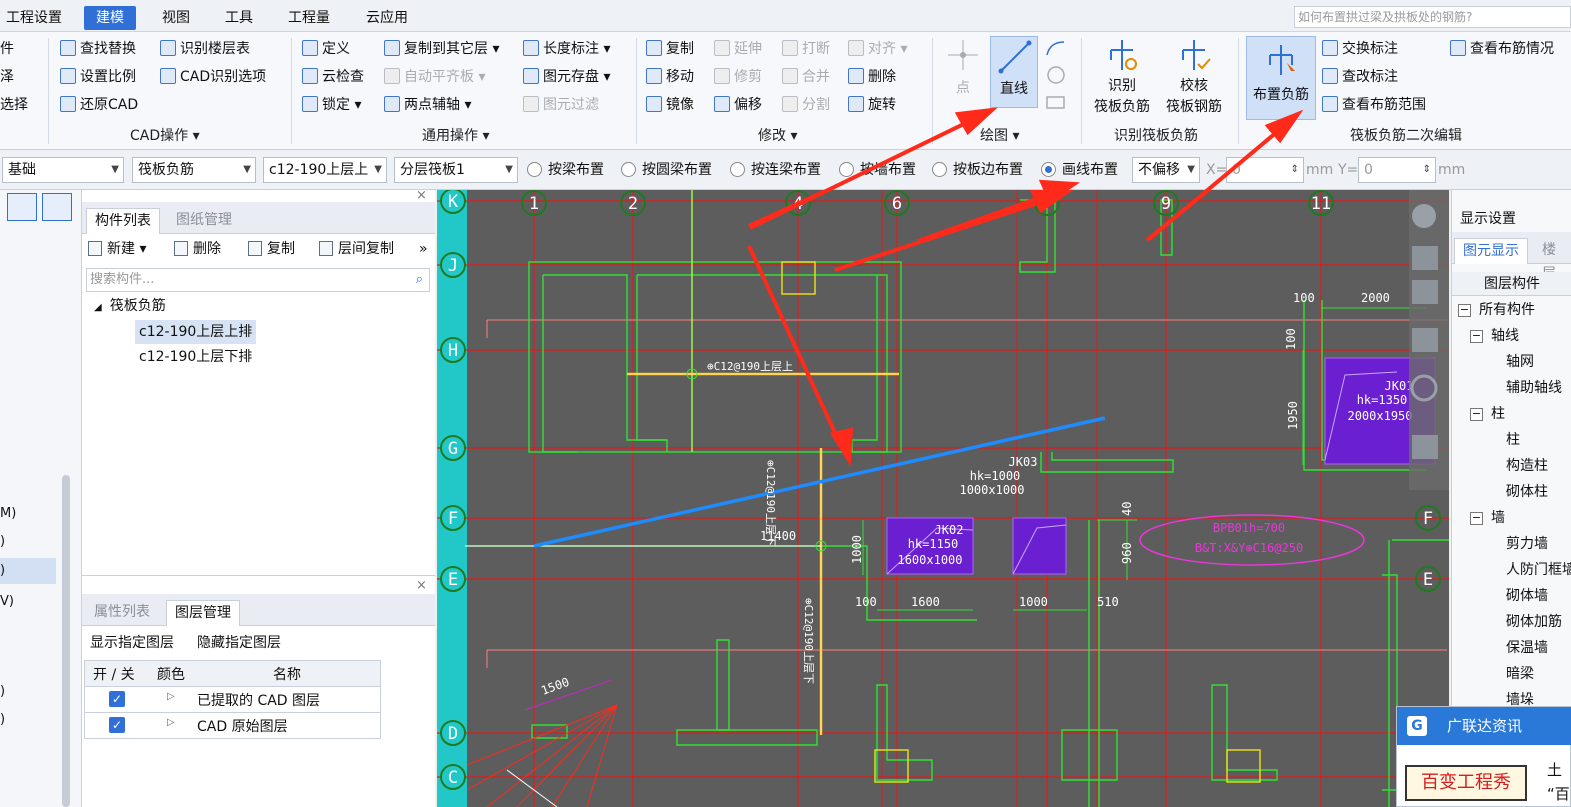 The image size is (1571, 807). What do you see at coordinates (565, 170) in the screenshot?
I see `radio-by-beam: 按梁布置` at bounding box center [565, 170].